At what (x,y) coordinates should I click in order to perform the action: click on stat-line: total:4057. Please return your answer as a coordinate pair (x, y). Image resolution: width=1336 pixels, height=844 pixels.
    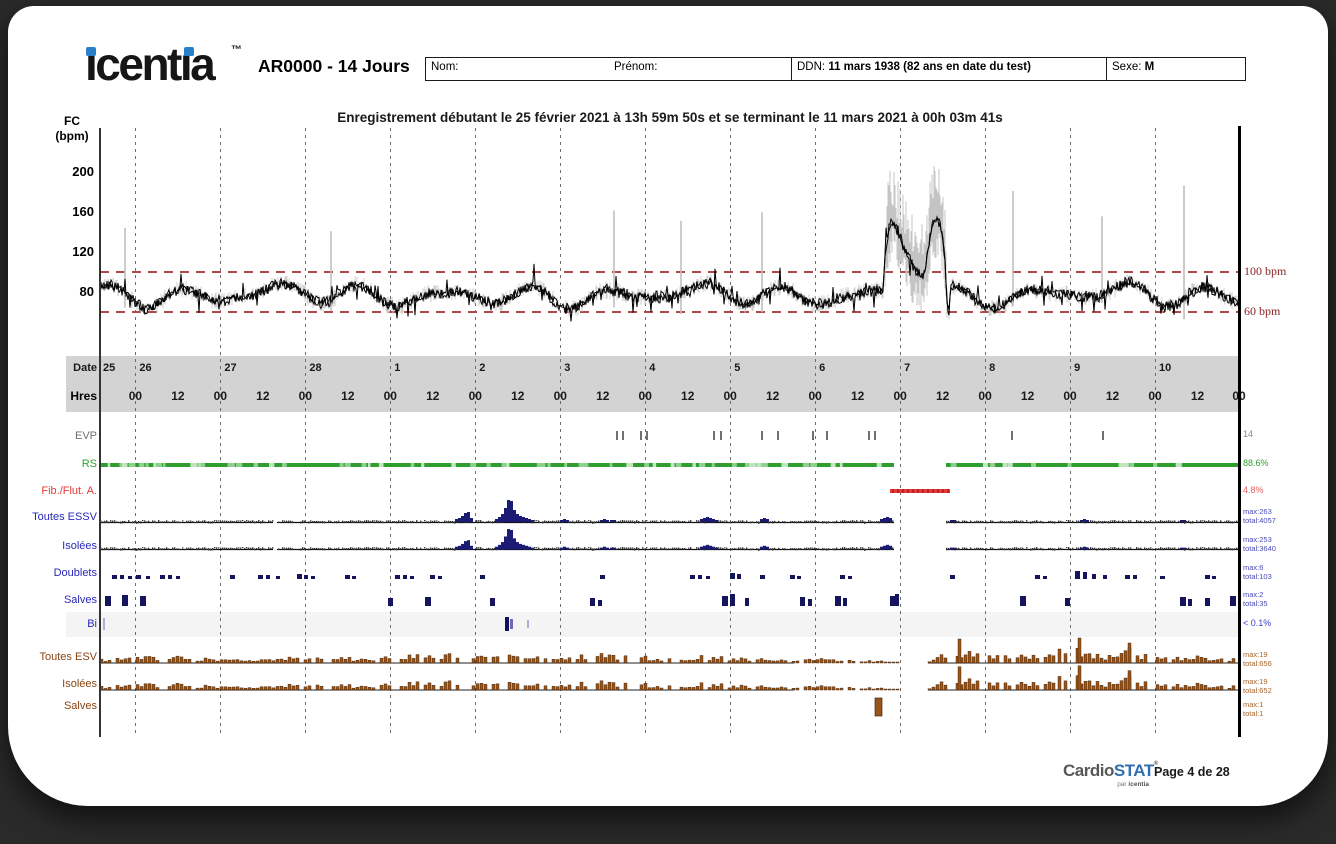
    Looking at the image, I should click on (1259, 520).